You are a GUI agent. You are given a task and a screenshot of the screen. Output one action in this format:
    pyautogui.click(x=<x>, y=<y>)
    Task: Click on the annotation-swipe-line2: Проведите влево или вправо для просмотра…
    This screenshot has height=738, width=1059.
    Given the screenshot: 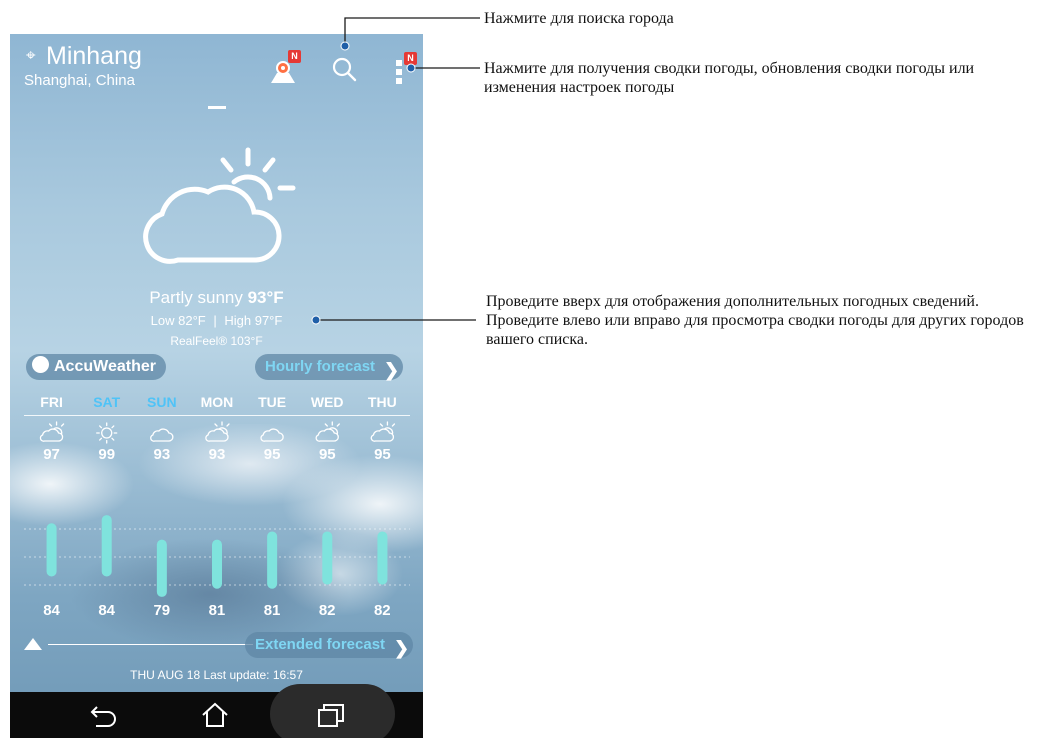 What is the action you would take?
    pyautogui.click(x=755, y=330)
    